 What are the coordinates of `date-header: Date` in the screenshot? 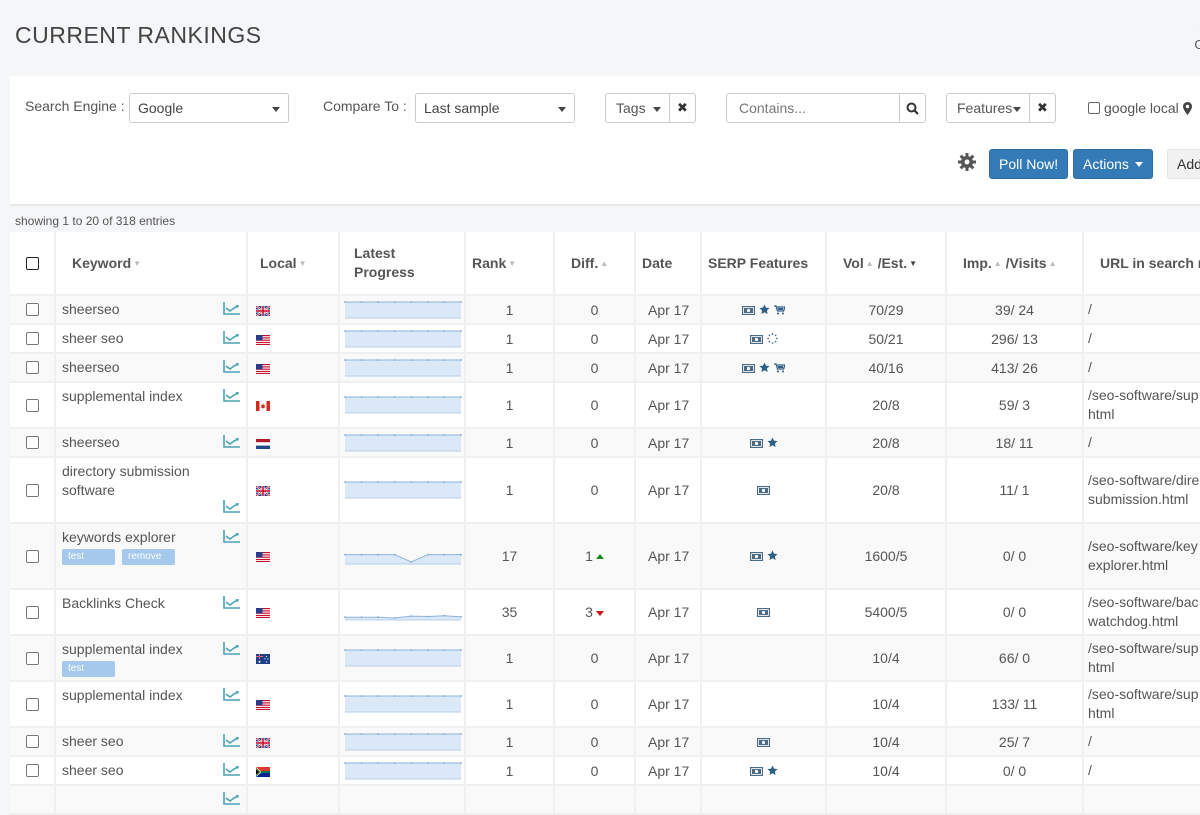 It's located at (669, 264).